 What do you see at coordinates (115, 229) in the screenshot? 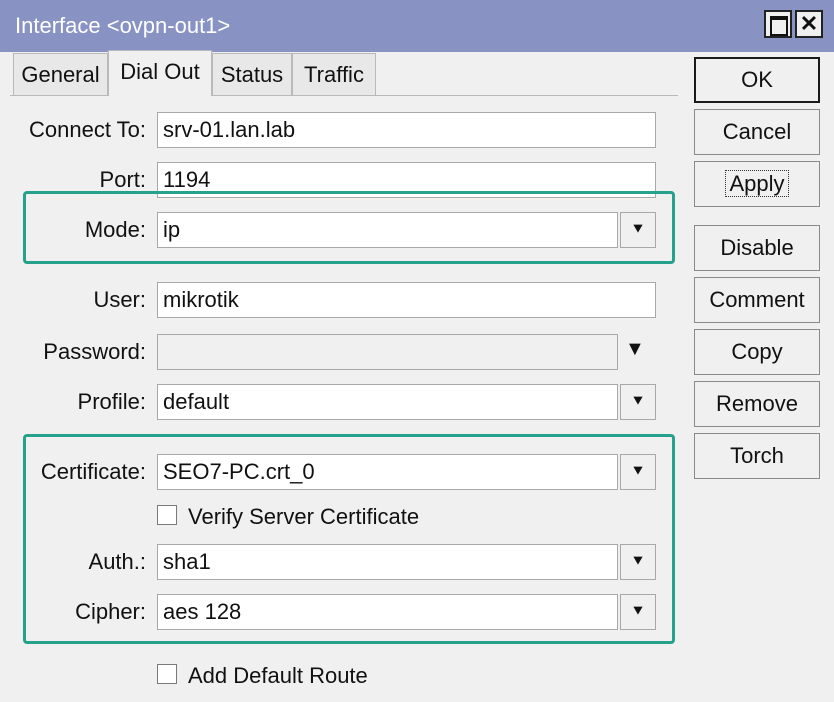
I see `mode-label: Mode:` at bounding box center [115, 229].